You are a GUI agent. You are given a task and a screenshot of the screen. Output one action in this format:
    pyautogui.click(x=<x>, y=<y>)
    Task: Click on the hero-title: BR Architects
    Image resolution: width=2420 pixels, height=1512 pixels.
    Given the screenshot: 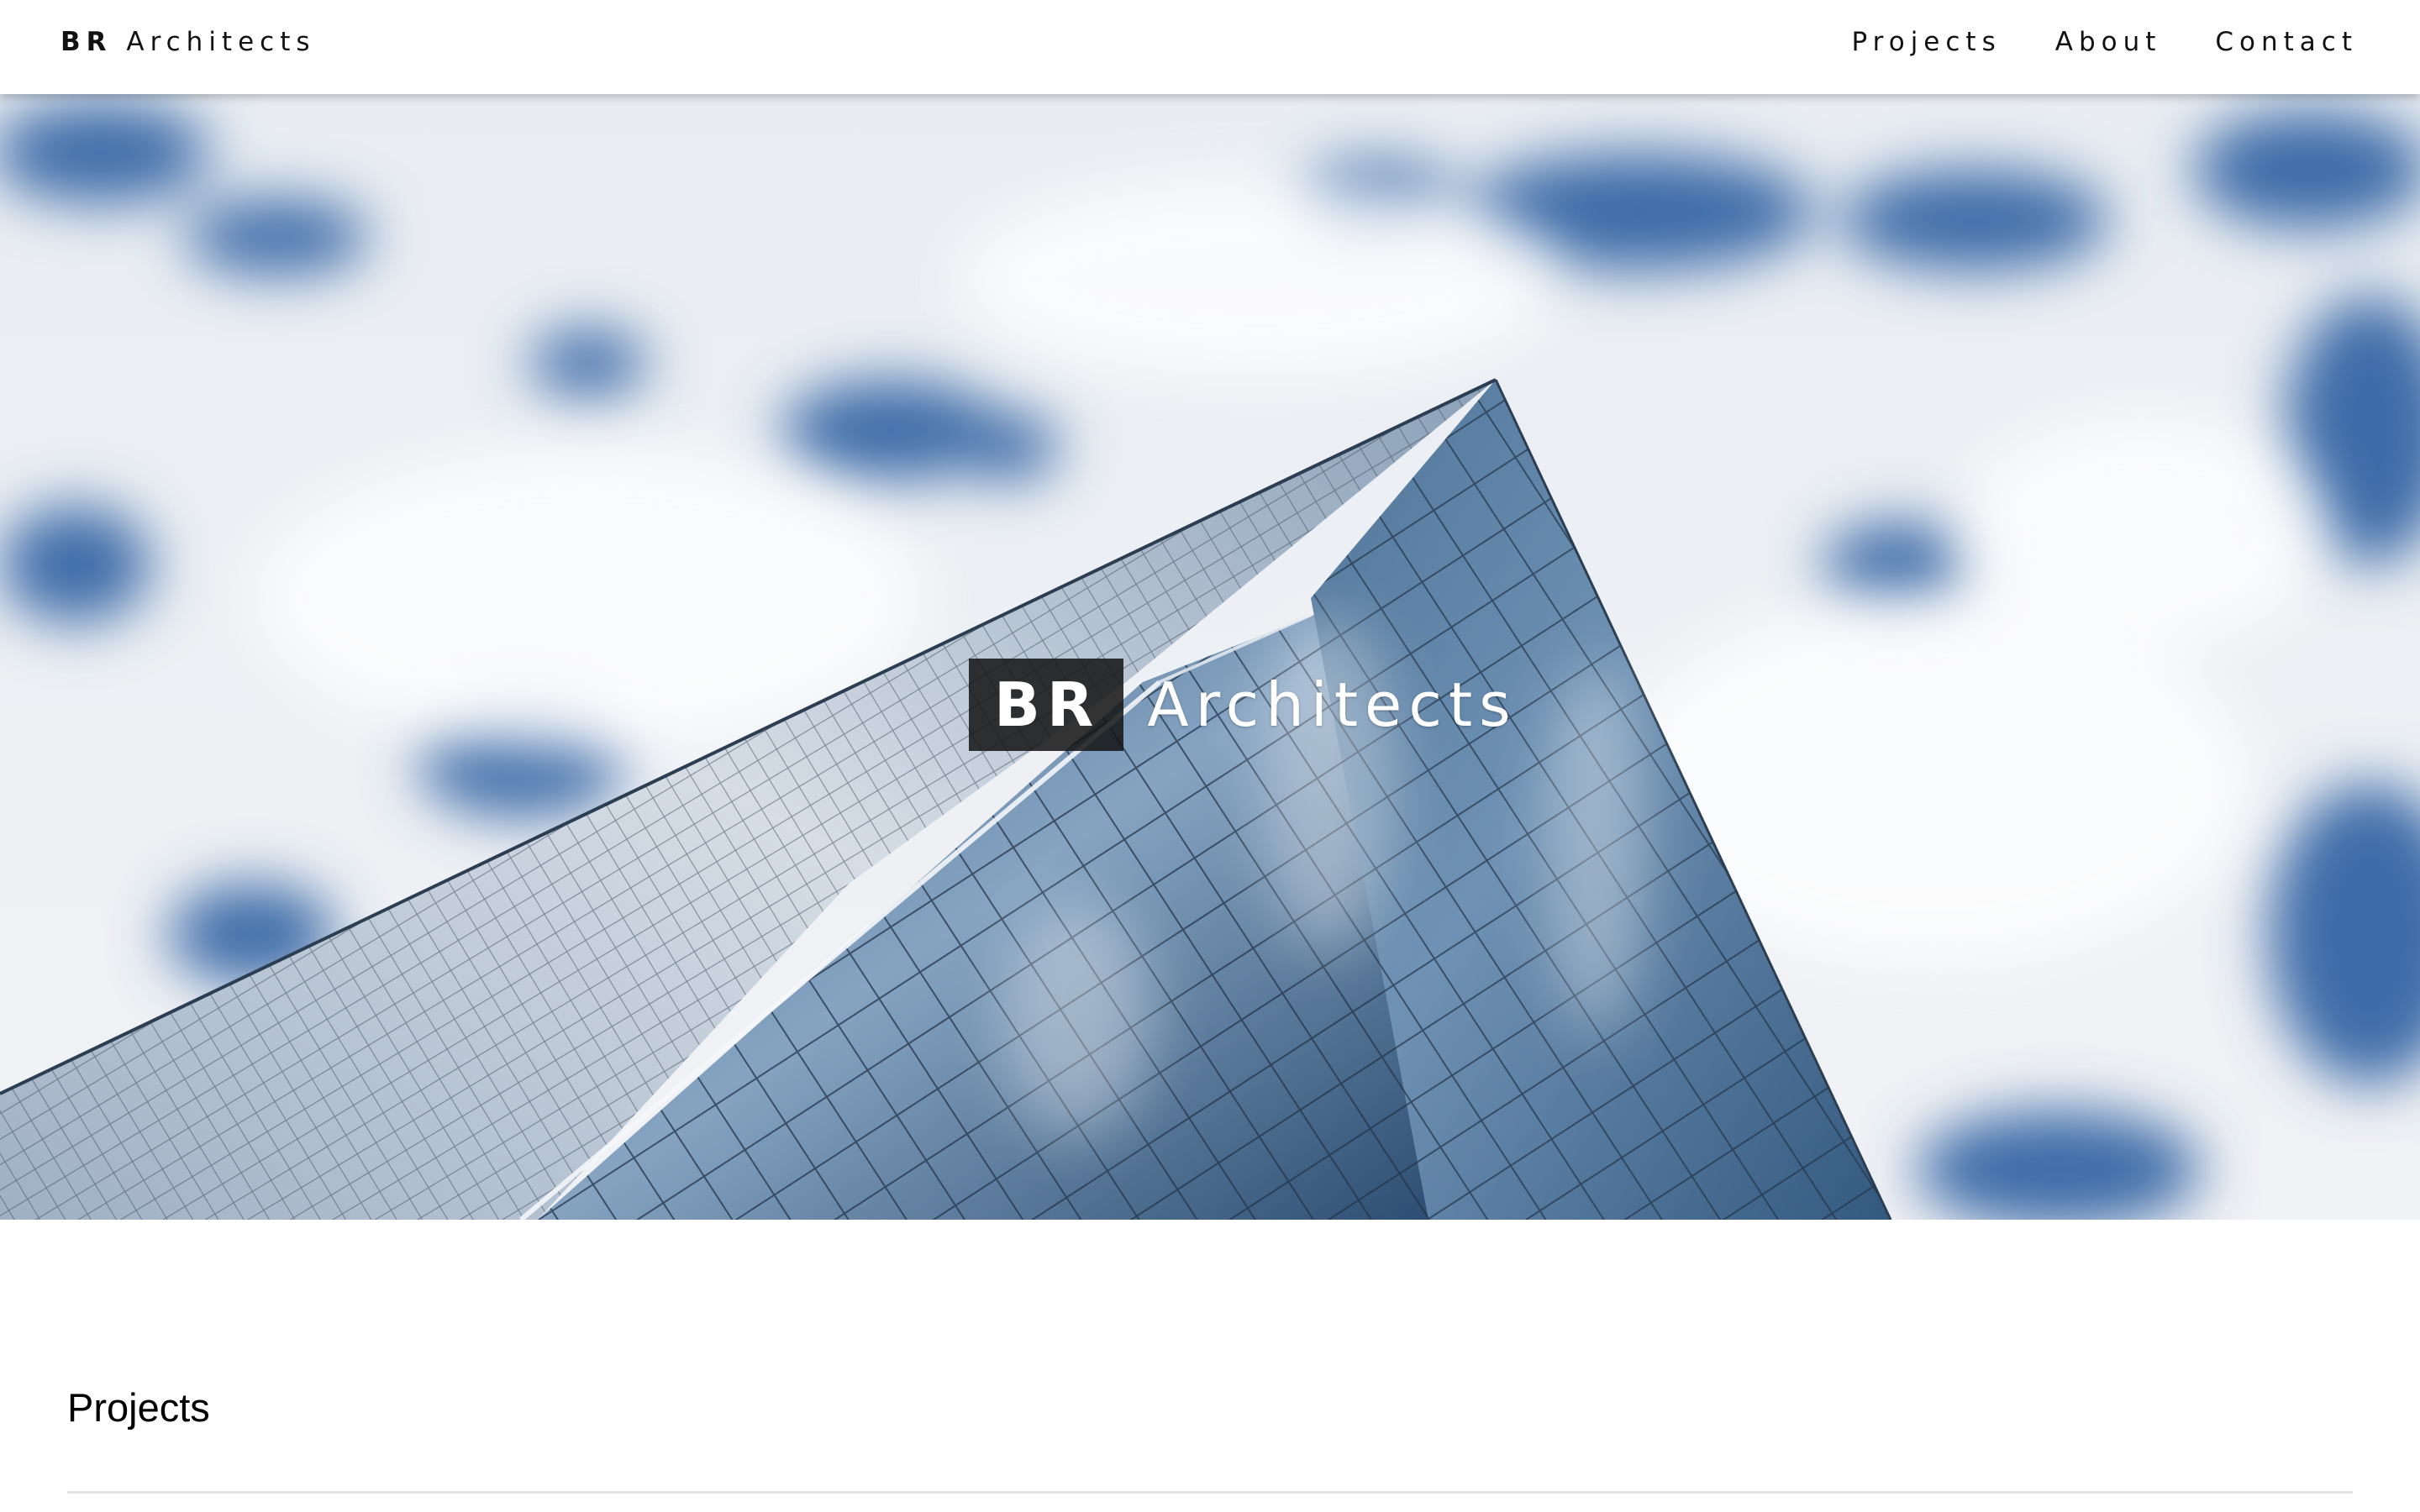 What is the action you would take?
    pyautogui.click(x=1243, y=705)
    